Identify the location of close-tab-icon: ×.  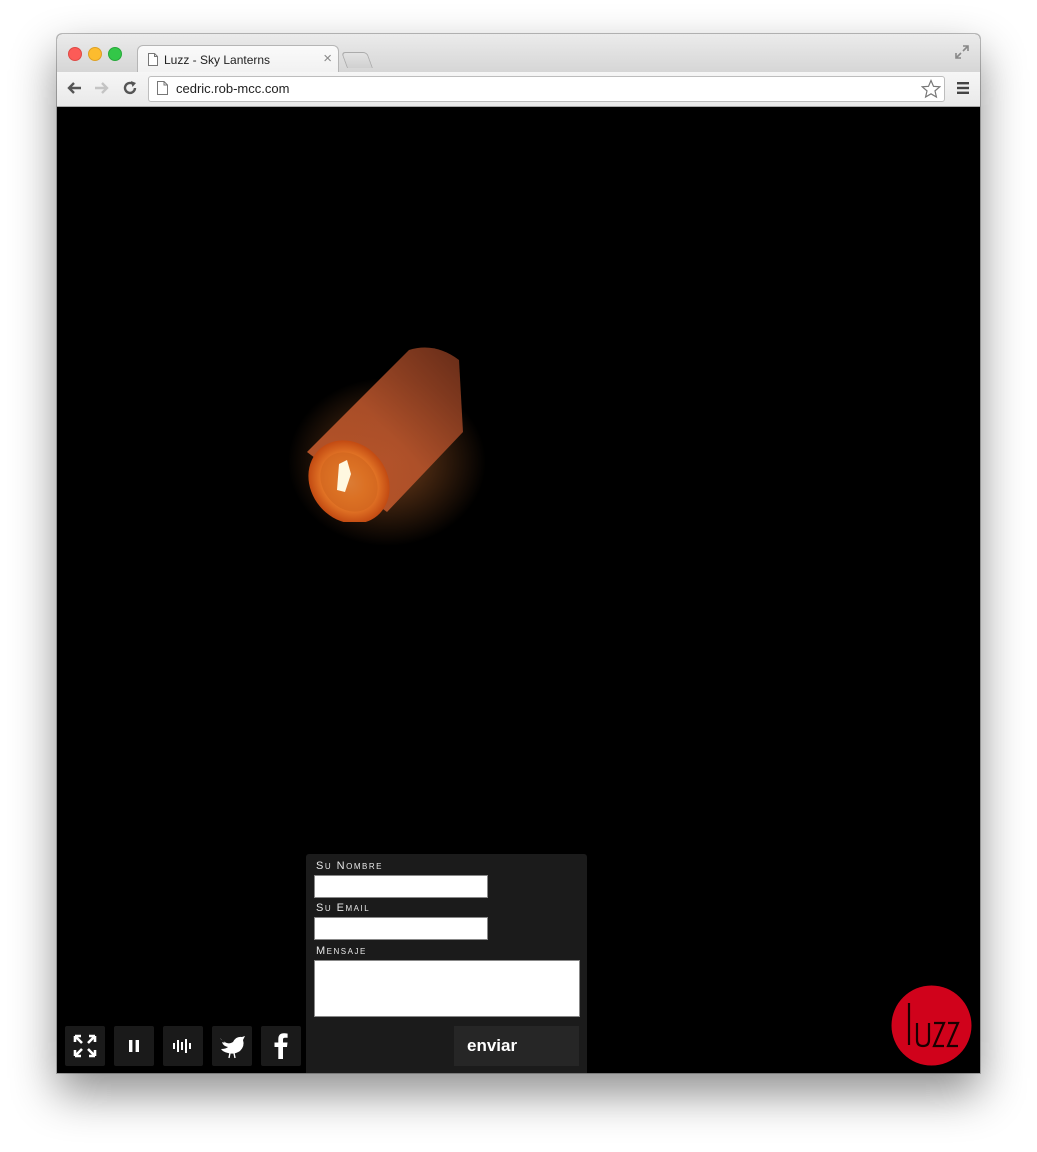
(327, 58).